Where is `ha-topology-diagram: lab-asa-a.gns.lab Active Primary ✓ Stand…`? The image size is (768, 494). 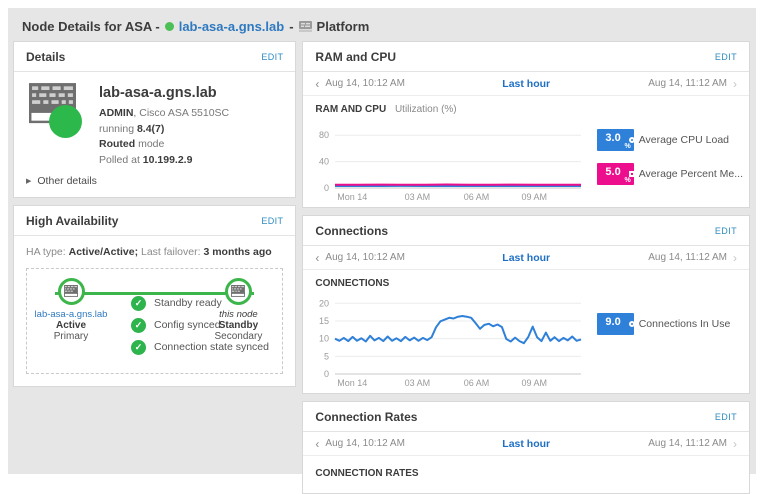
ha-topology-diagram: lab-asa-a.gns.lab Active Primary ✓ Stand… is located at coordinates (155, 320).